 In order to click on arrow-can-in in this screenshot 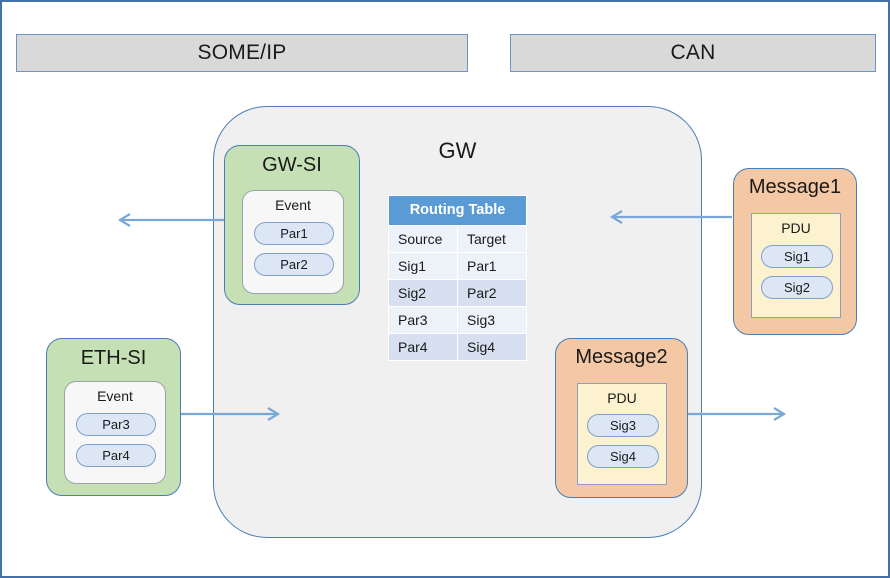, I will do `click(670, 217)`.